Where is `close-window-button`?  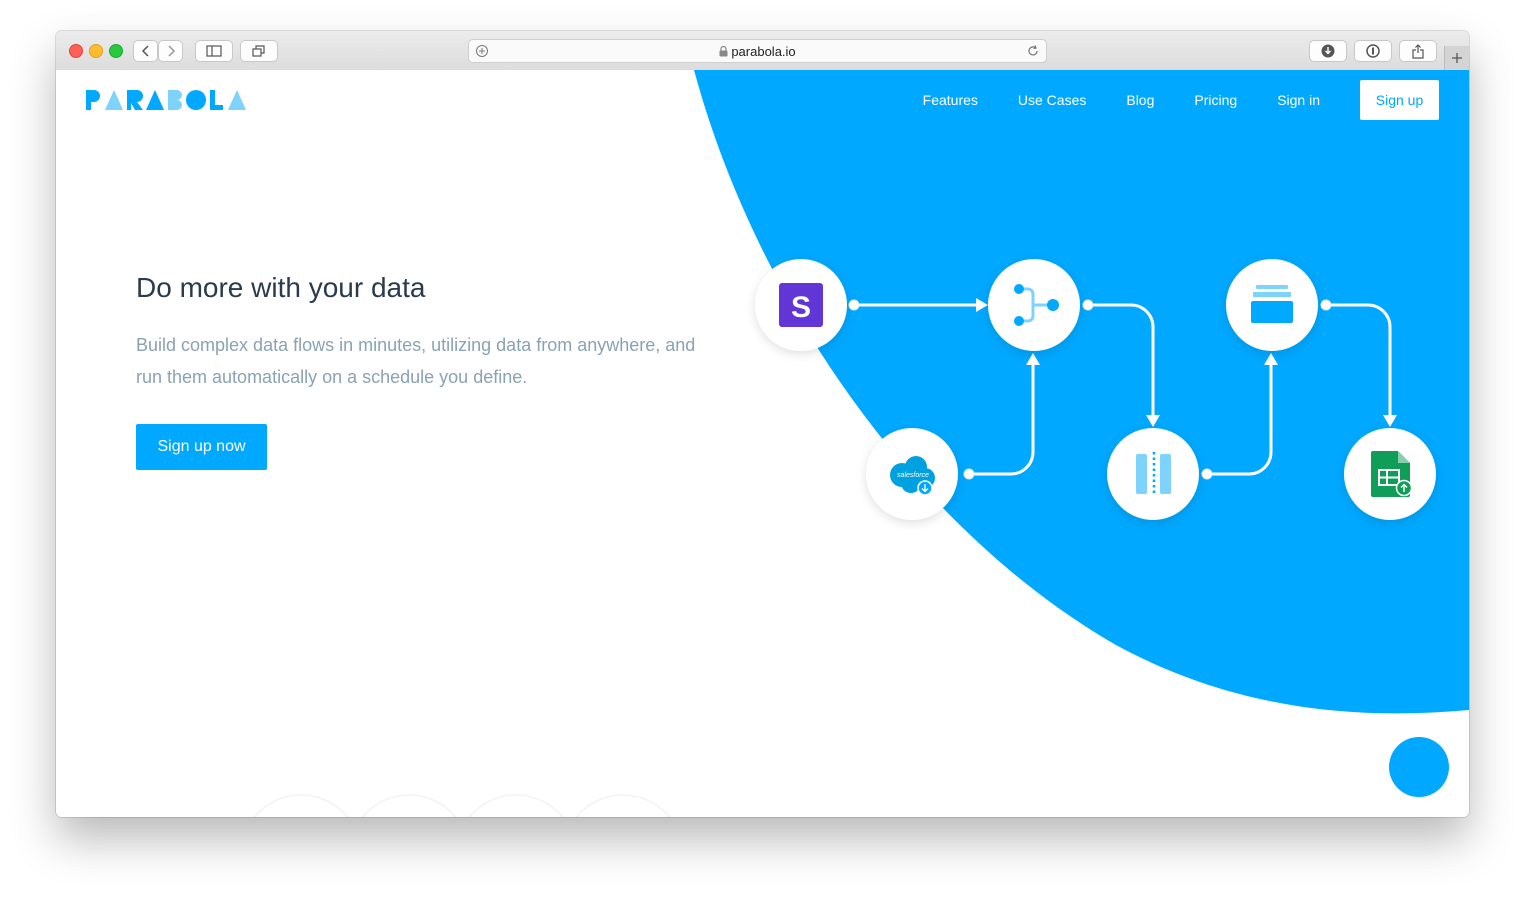 close-window-button is located at coordinates (76, 51).